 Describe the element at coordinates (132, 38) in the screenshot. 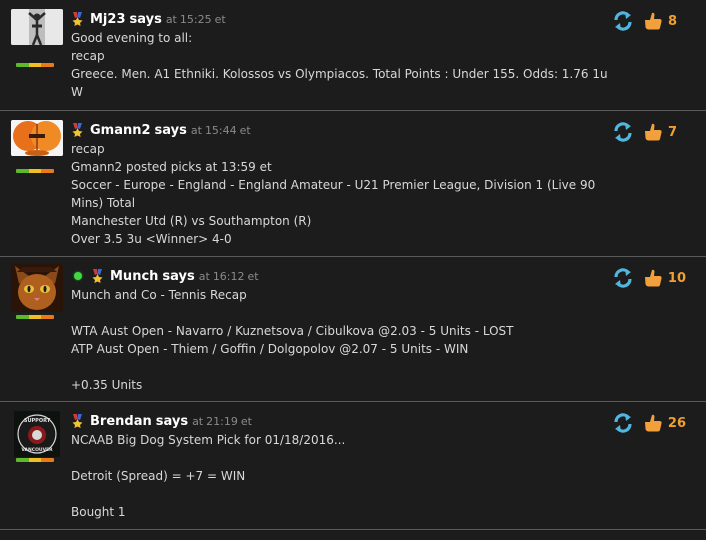

I see `comment-line: Good evening to all:` at that location.